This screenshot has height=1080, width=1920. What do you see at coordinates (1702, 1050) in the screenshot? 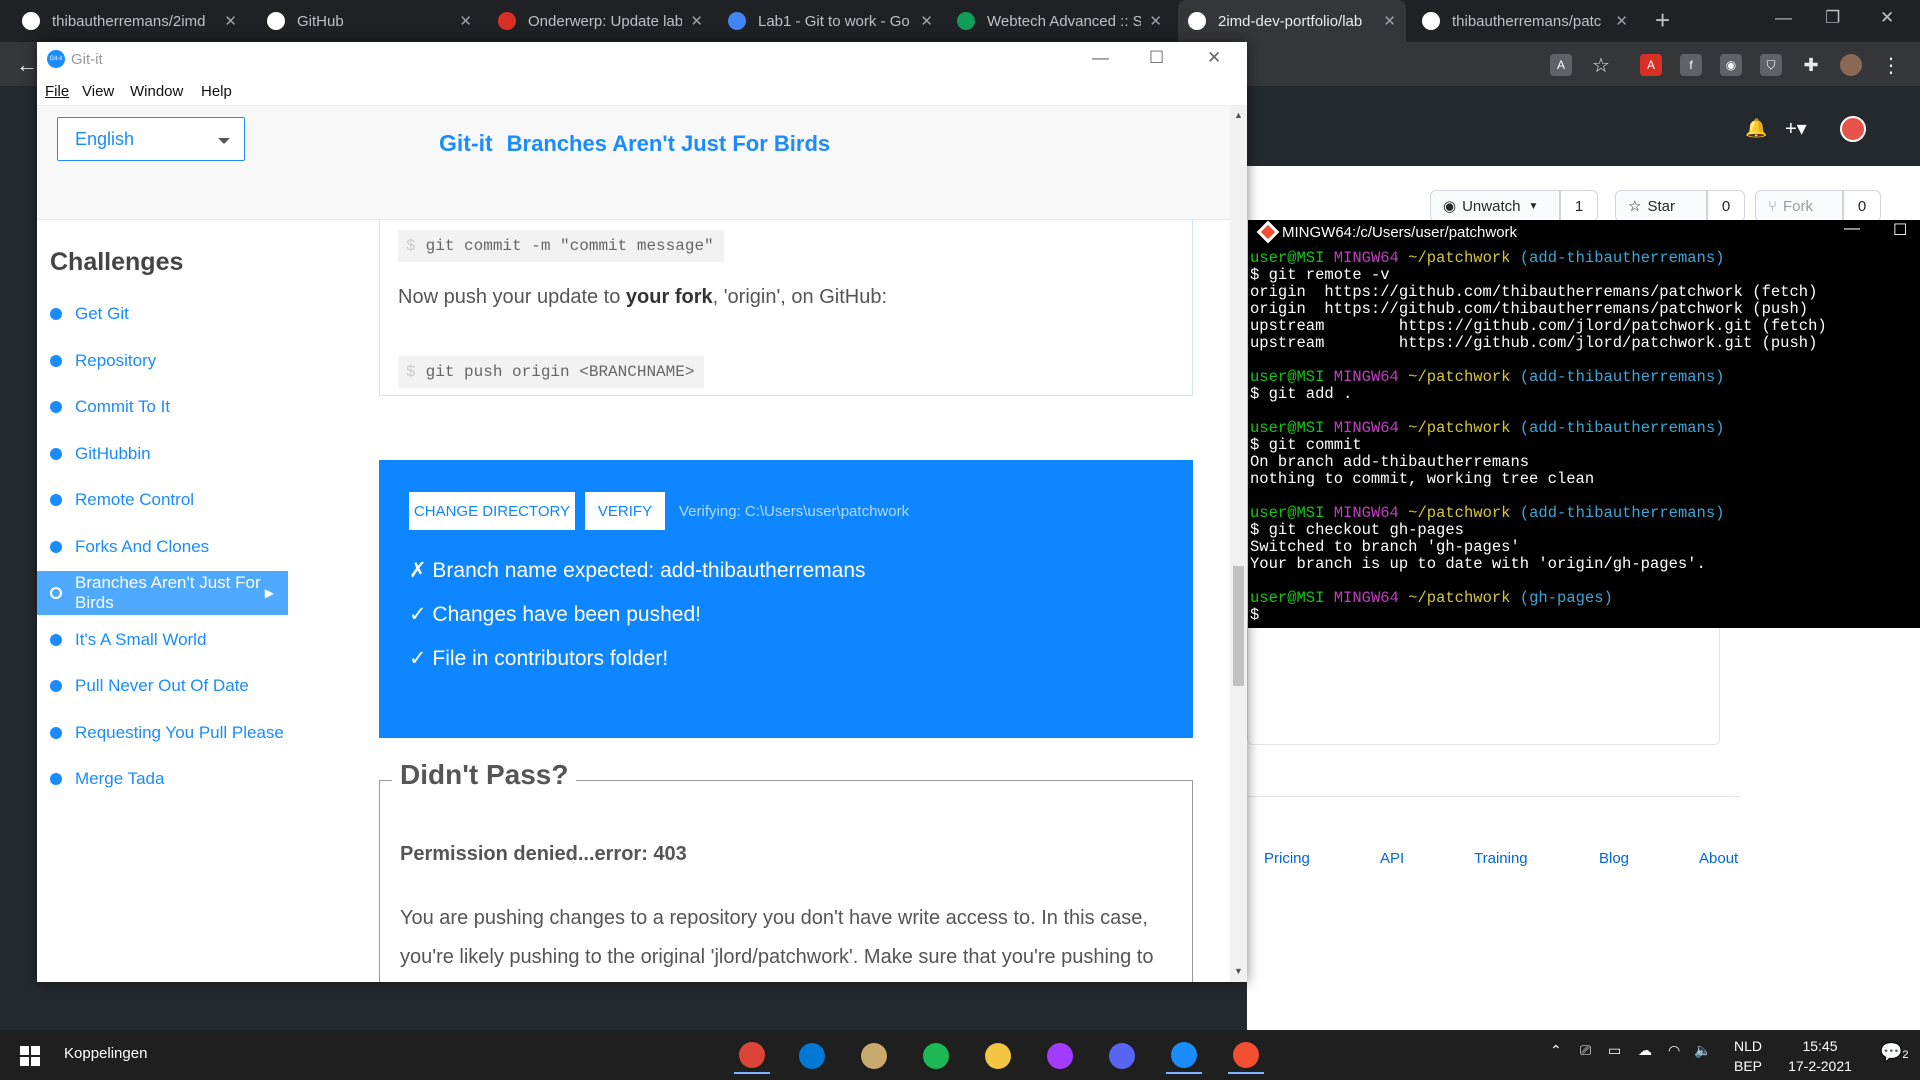
I see `volume-icon: 🔈` at bounding box center [1702, 1050].